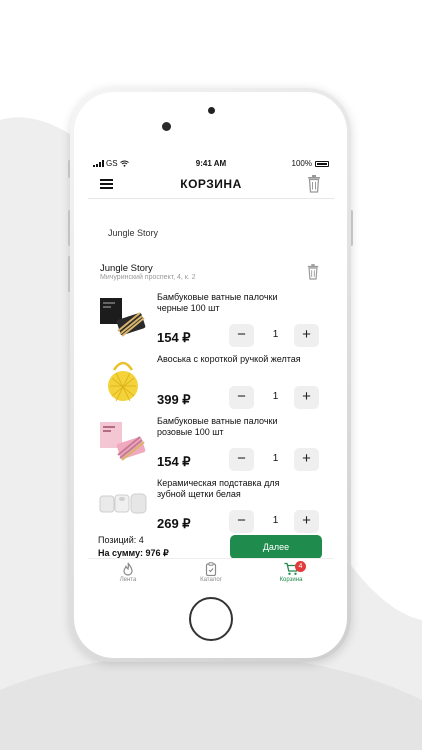 Image resolution: width=422 pixels, height=750 pixels. Describe the element at coordinates (313, 272) in the screenshot. I see `shop-trash-icon` at that location.